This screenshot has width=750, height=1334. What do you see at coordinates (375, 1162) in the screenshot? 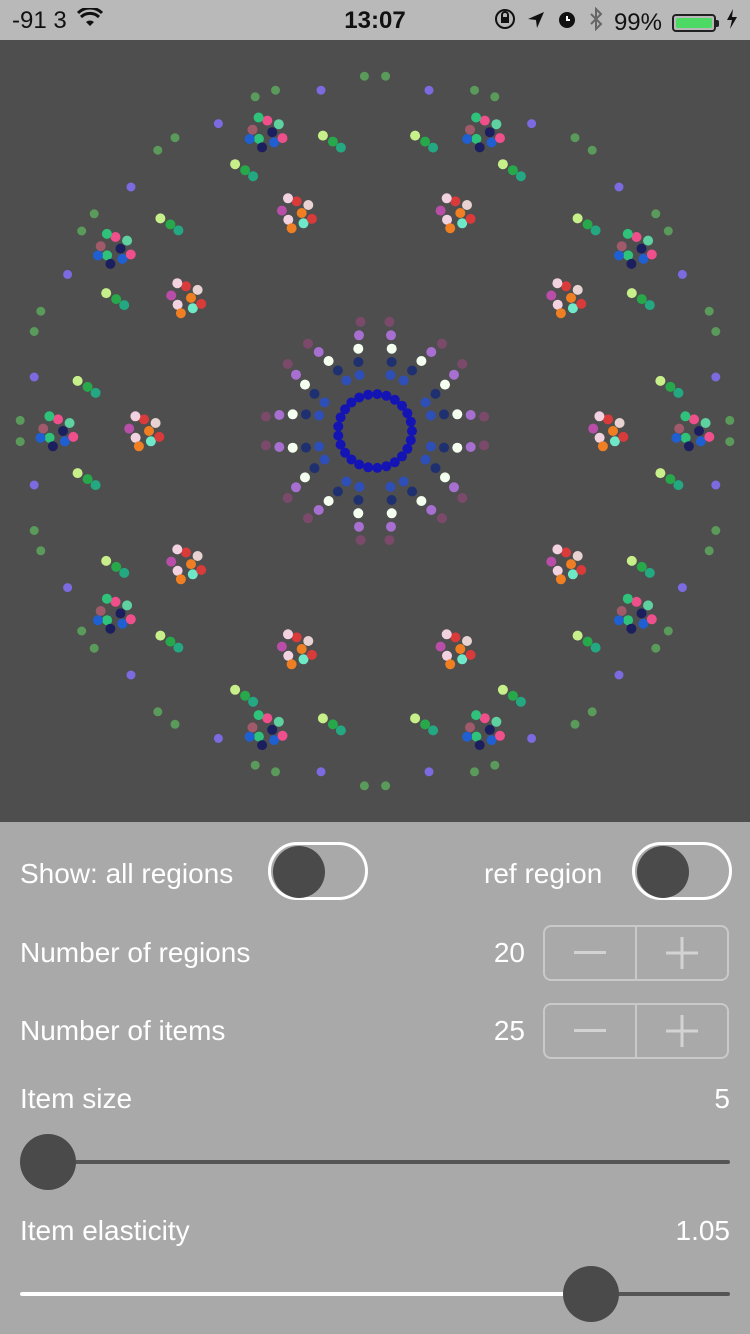
I see `item-size-slider` at bounding box center [375, 1162].